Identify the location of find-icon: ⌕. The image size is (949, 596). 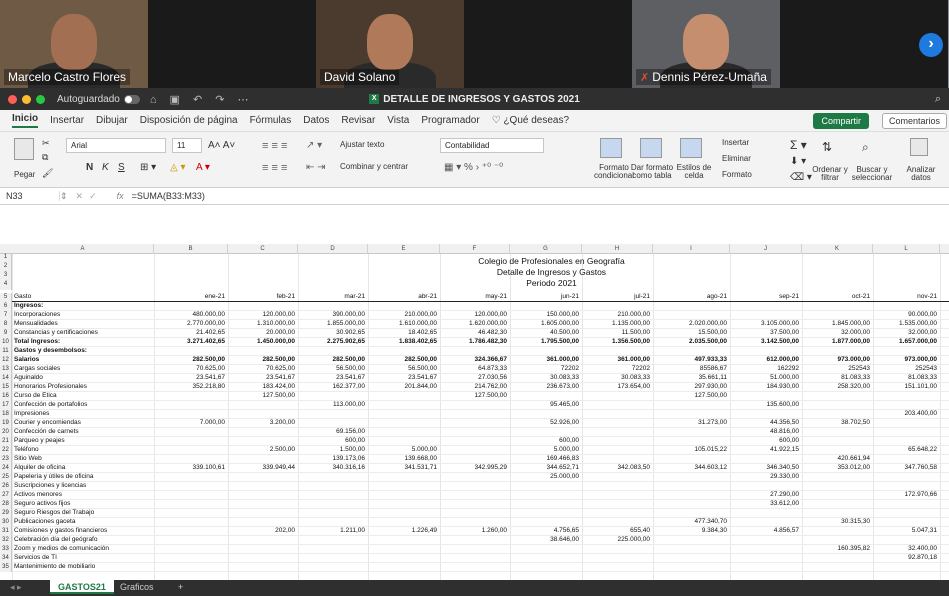
(865, 147).